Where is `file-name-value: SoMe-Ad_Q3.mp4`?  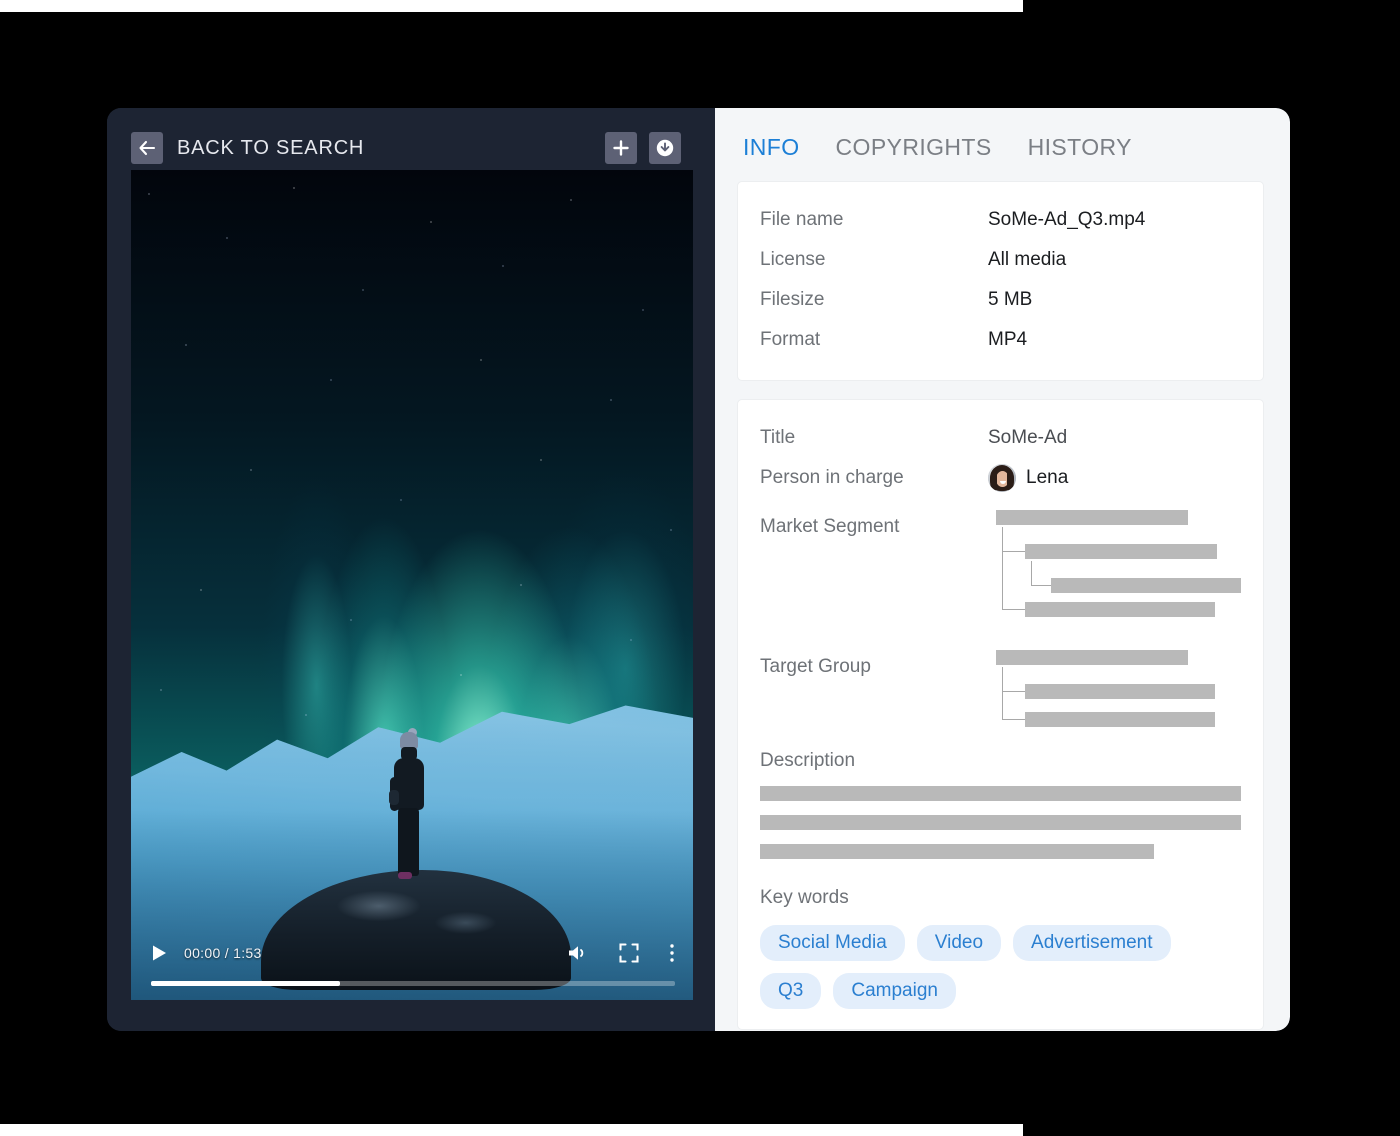 file-name-value: SoMe-Ad_Q3.mp4 is located at coordinates (1067, 219).